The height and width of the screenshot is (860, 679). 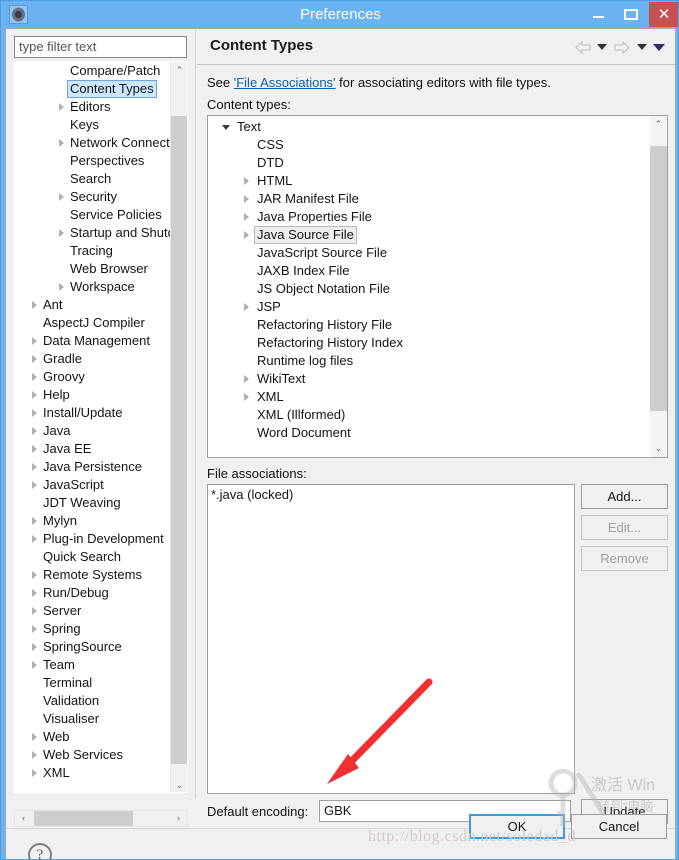 I want to click on sidebar-item-ant: Ant, so click(x=93, y=305).